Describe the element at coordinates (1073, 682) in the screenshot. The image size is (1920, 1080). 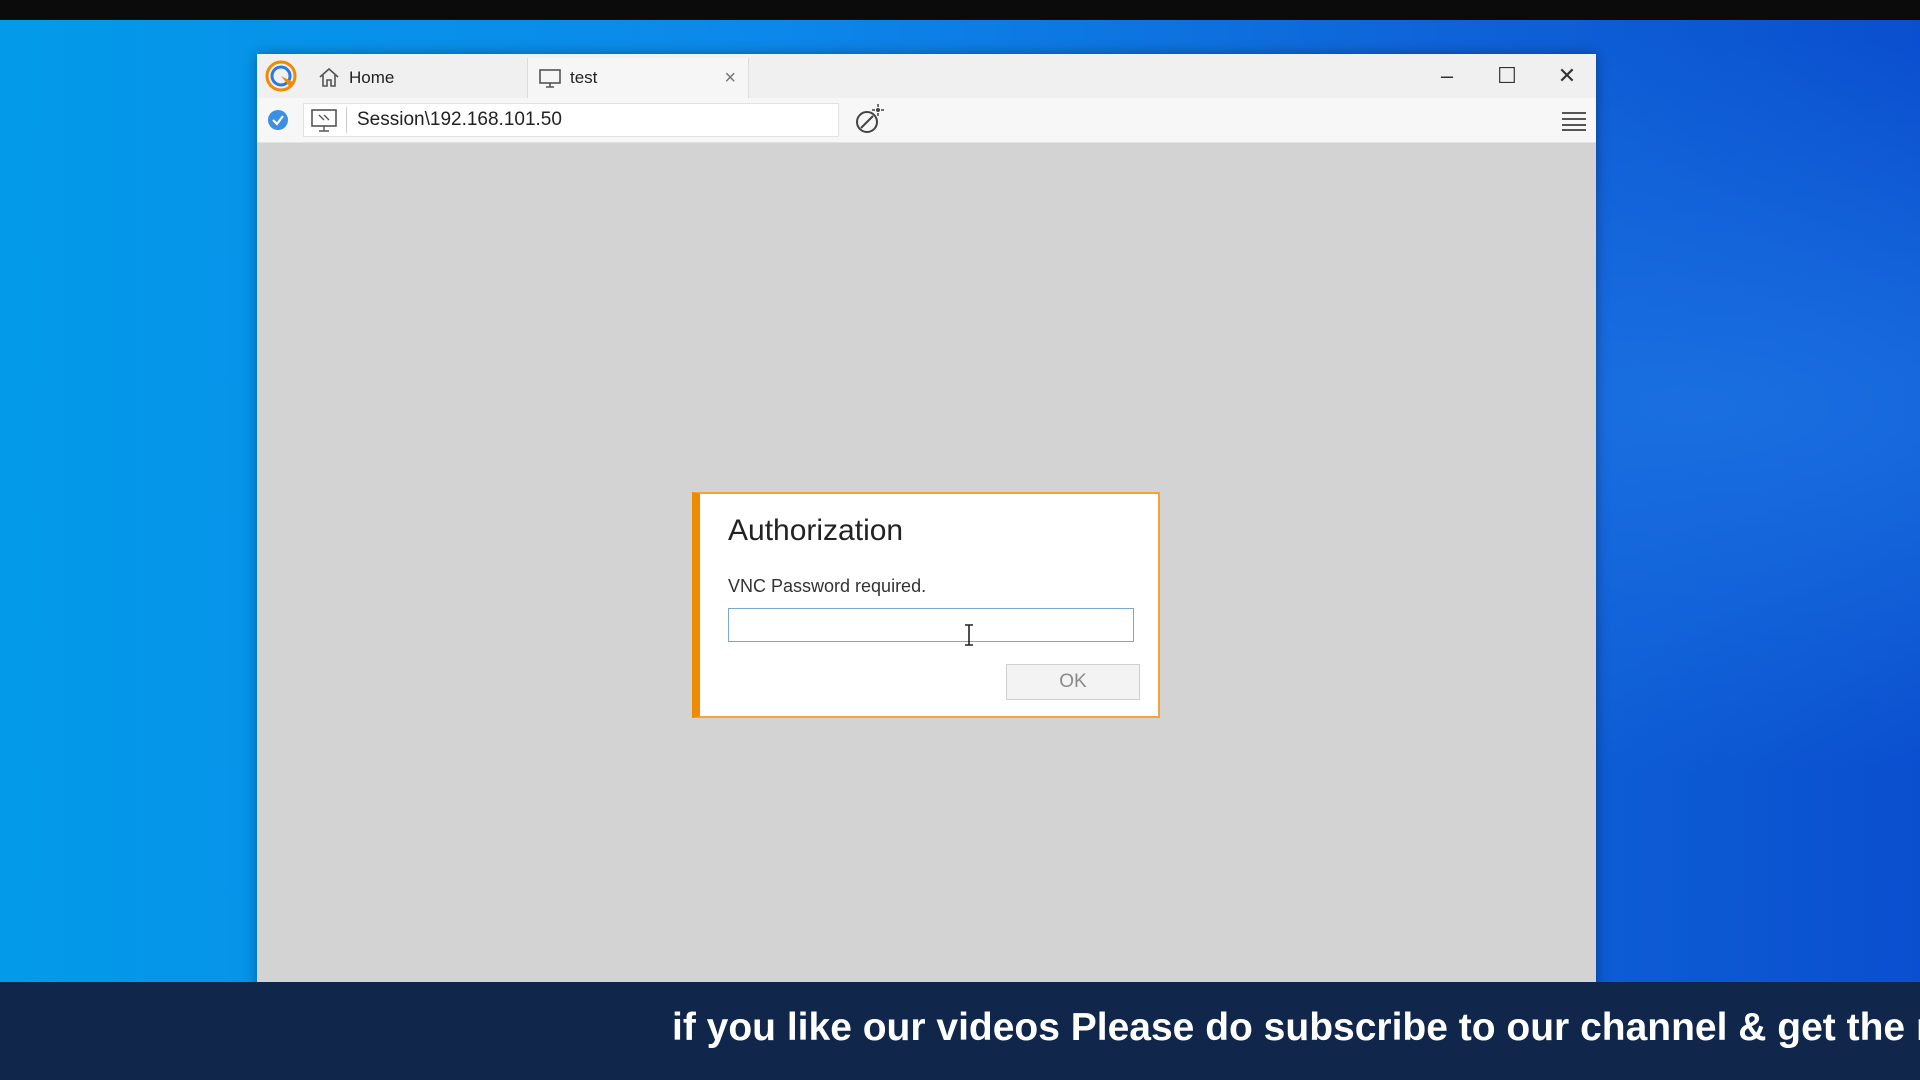
I see `ok-button: OK` at that location.